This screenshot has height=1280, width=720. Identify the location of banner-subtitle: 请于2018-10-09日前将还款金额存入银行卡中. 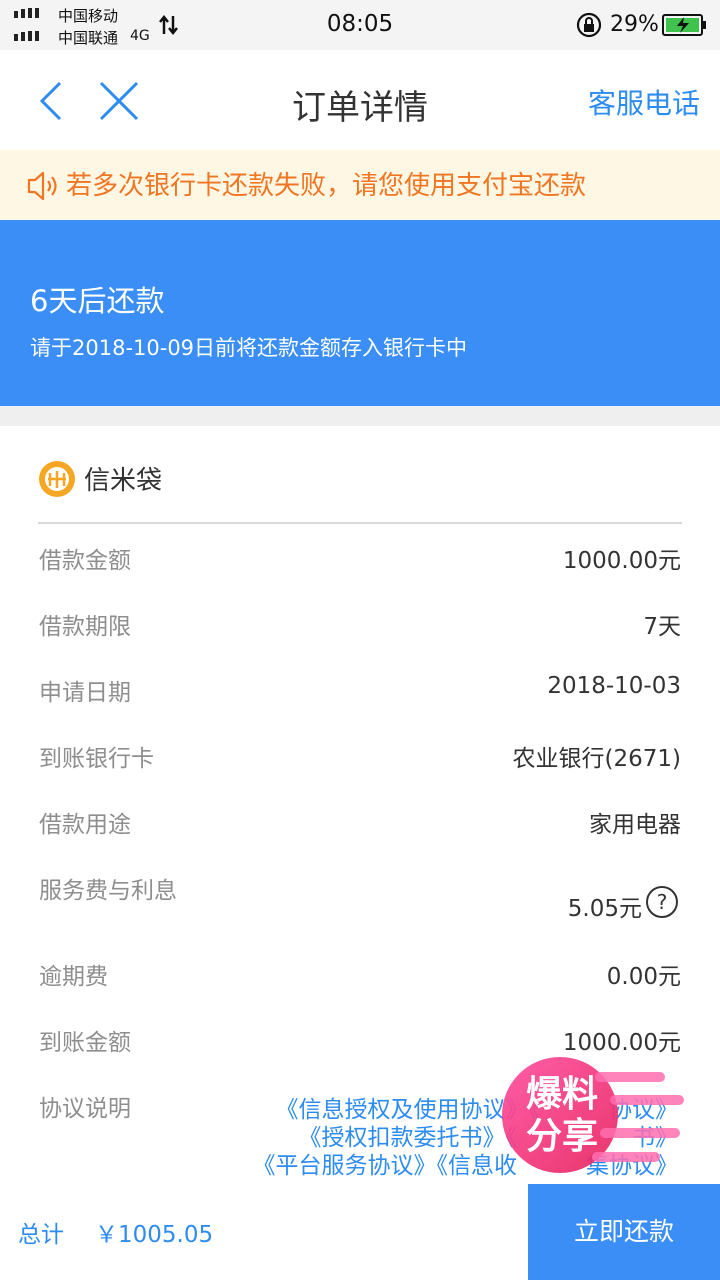
(249, 348).